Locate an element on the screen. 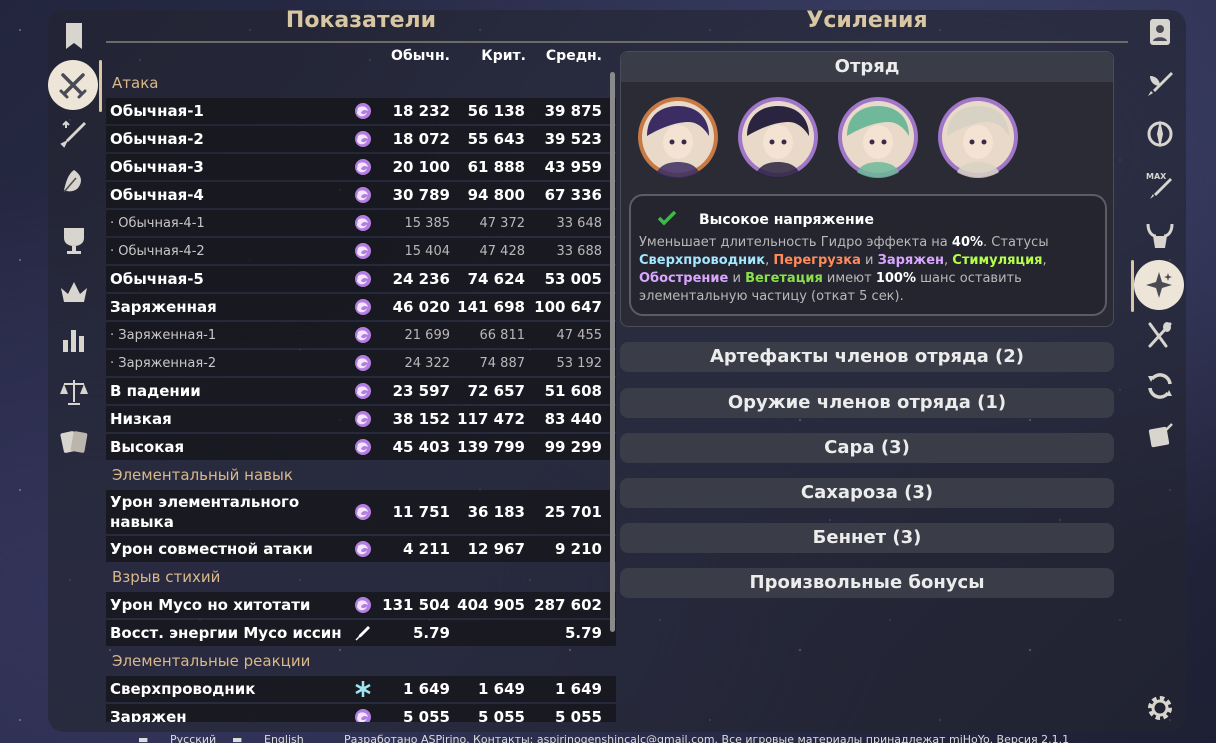 The image size is (1216, 743). stat-label: Обычная-4 is located at coordinates (157, 195).